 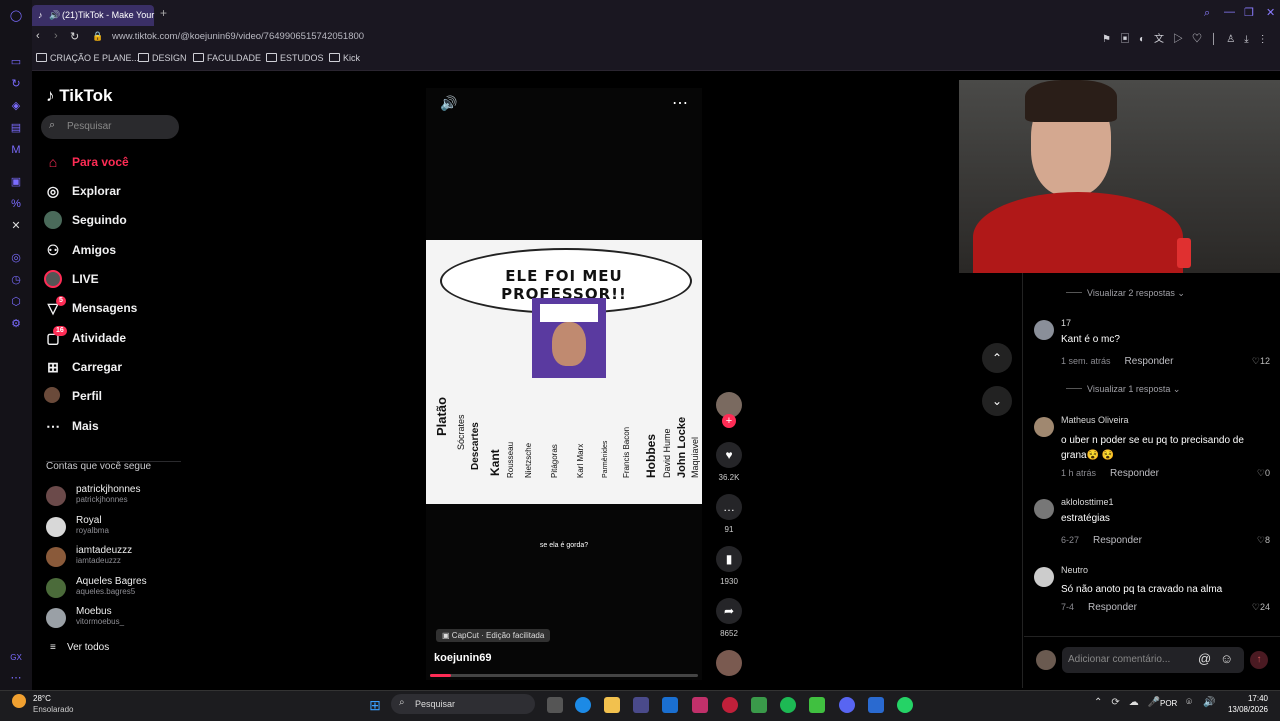 What do you see at coordinates (1153, 660) in the screenshot?
I see `comment-input: Adicionar comentário... @ ☺` at bounding box center [1153, 660].